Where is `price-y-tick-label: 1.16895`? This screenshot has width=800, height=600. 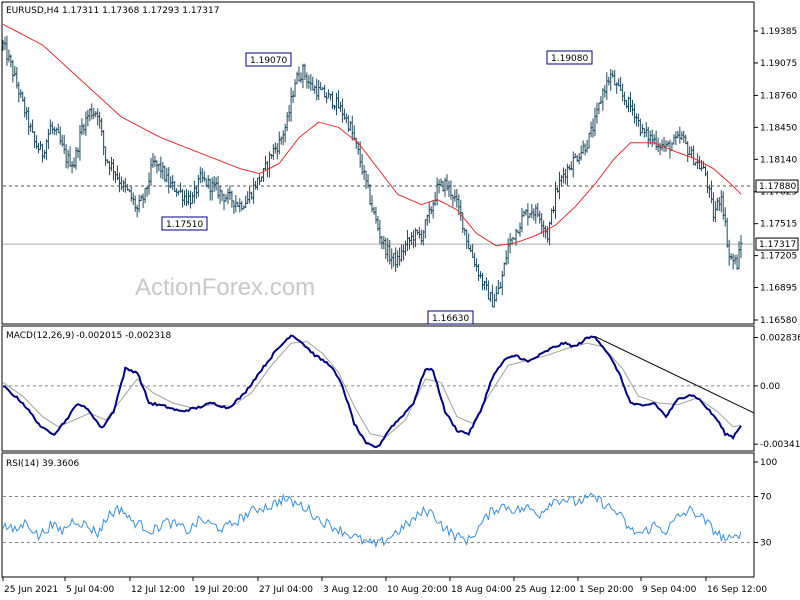 price-y-tick-label: 1.16895 is located at coordinates (778, 289).